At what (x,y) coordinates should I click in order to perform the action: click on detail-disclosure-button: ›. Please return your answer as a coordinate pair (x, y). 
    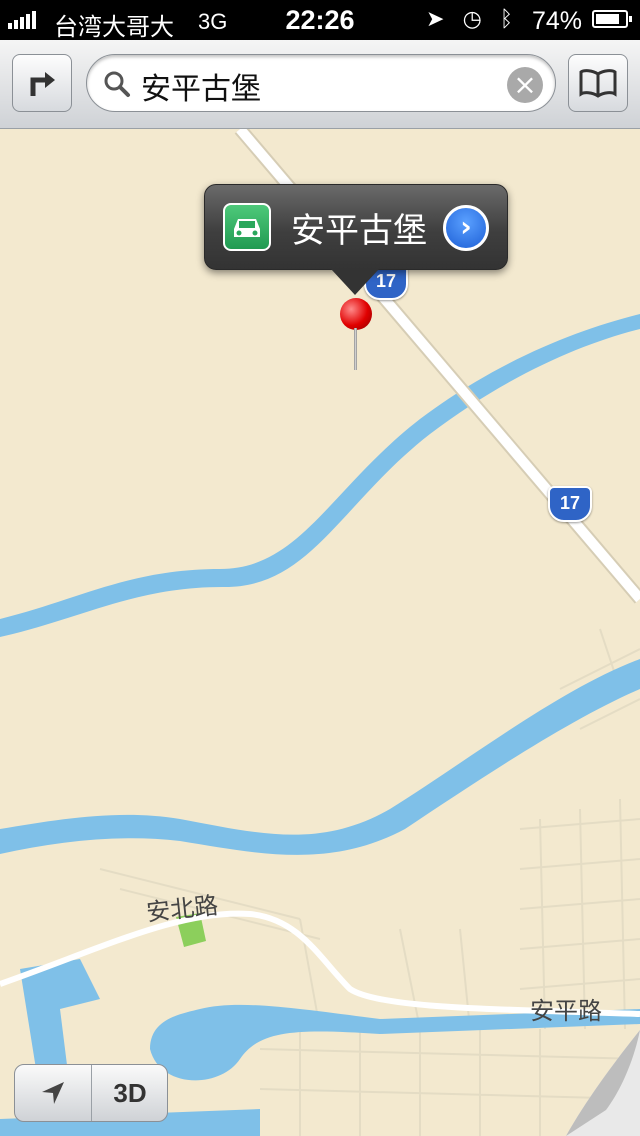
    Looking at the image, I should click on (466, 228).